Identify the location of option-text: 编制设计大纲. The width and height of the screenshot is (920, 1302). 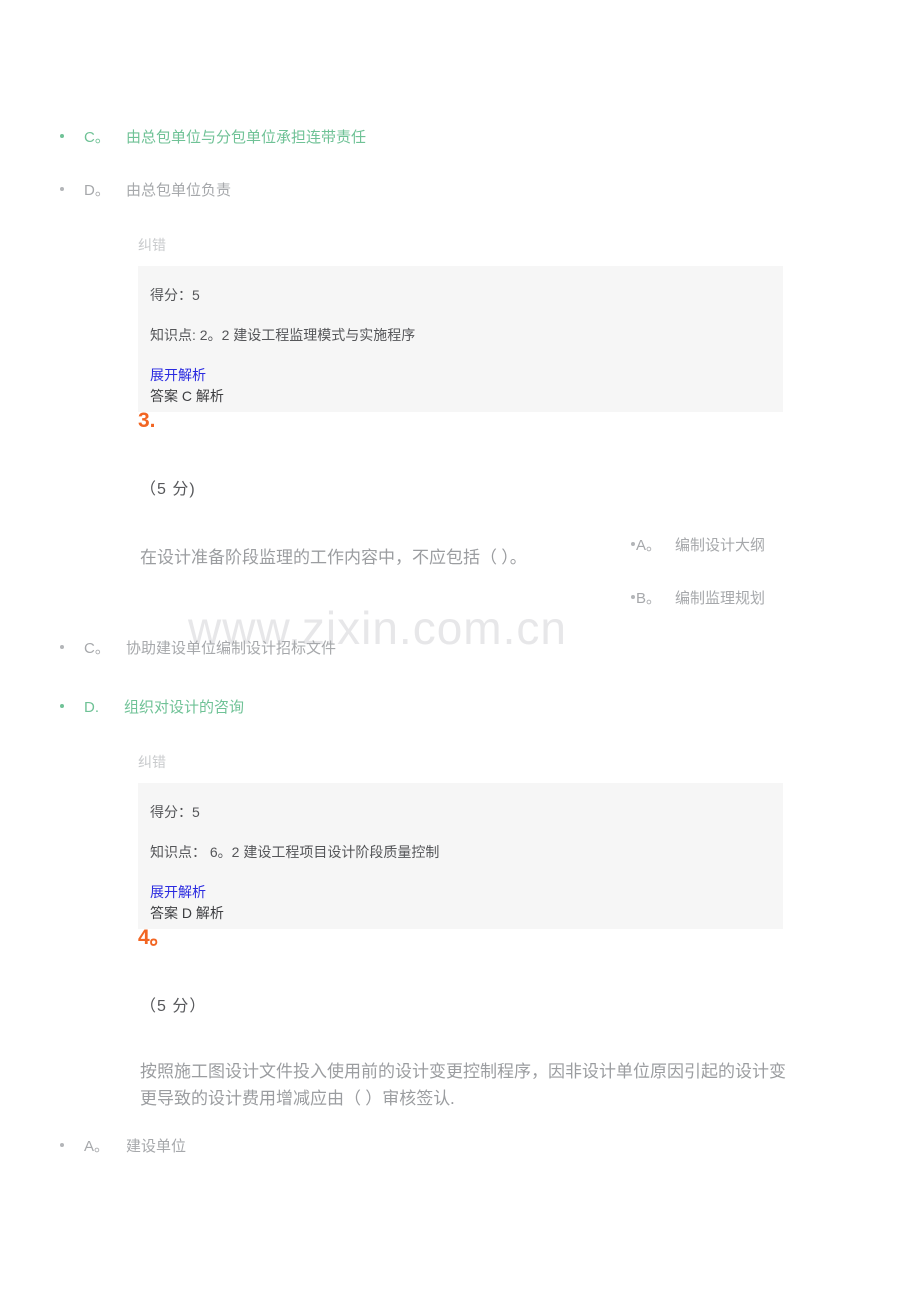
(720, 545).